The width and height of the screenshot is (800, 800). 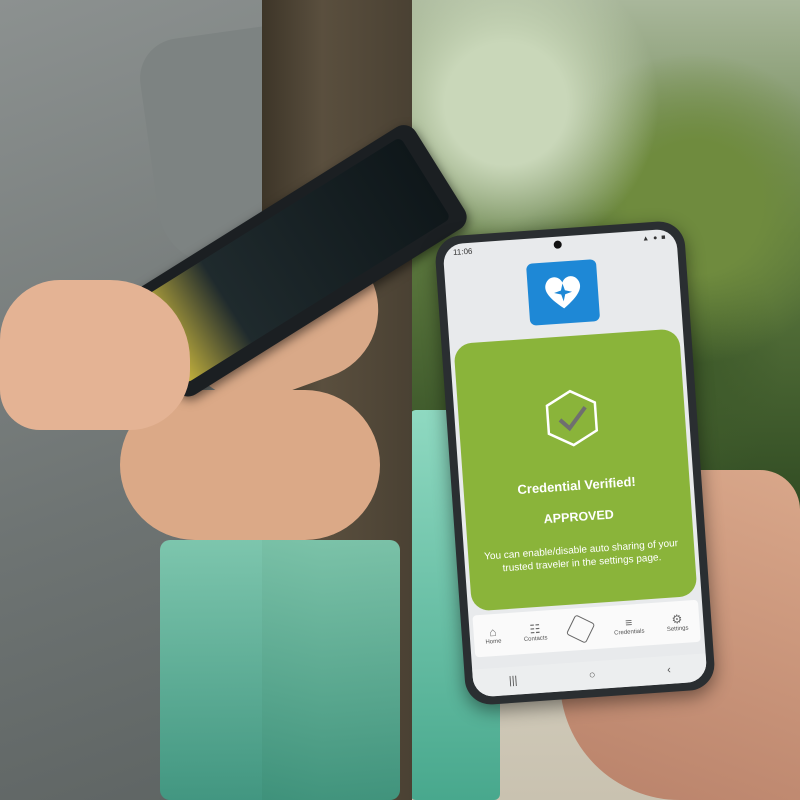 I want to click on gear-icon: ⚙, so click(x=677, y=619).